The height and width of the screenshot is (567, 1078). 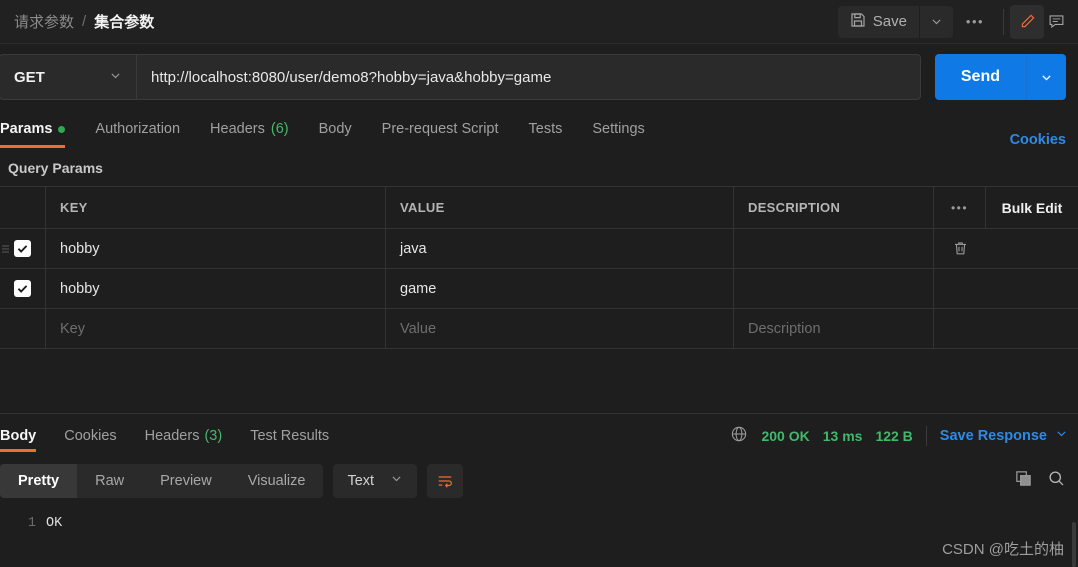 What do you see at coordinates (216, 328) in the screenshot?
I see `new-row-key-input: Key` at bounding box center [216, 328].